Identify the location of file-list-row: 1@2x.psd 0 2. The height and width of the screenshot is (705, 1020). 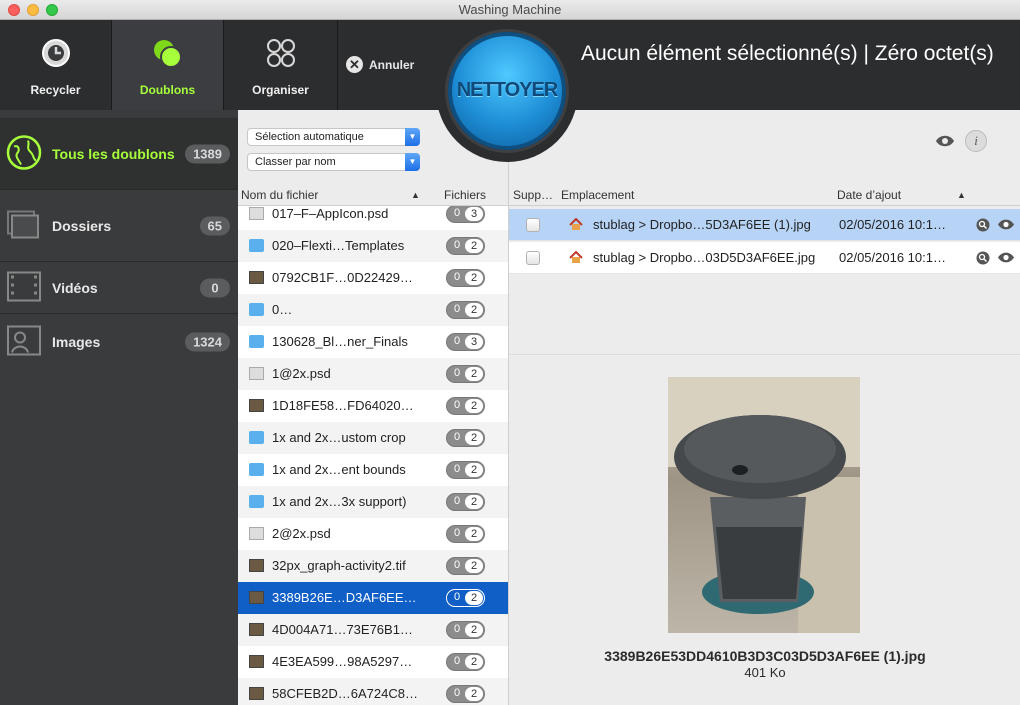
(373, 374).